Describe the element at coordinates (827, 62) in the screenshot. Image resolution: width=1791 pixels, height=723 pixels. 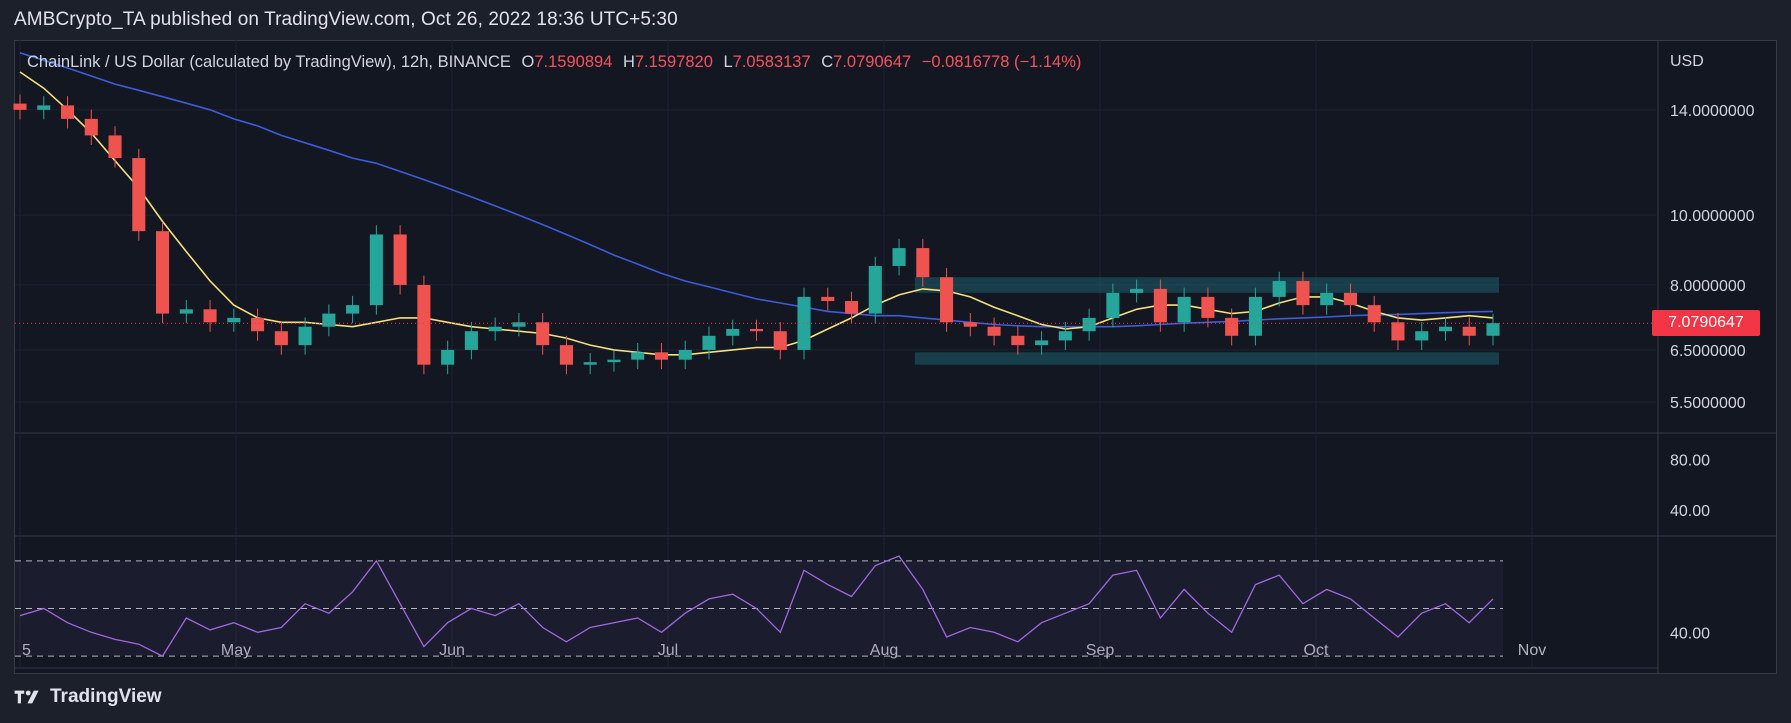
I see `legend-close-label: C` at that location.